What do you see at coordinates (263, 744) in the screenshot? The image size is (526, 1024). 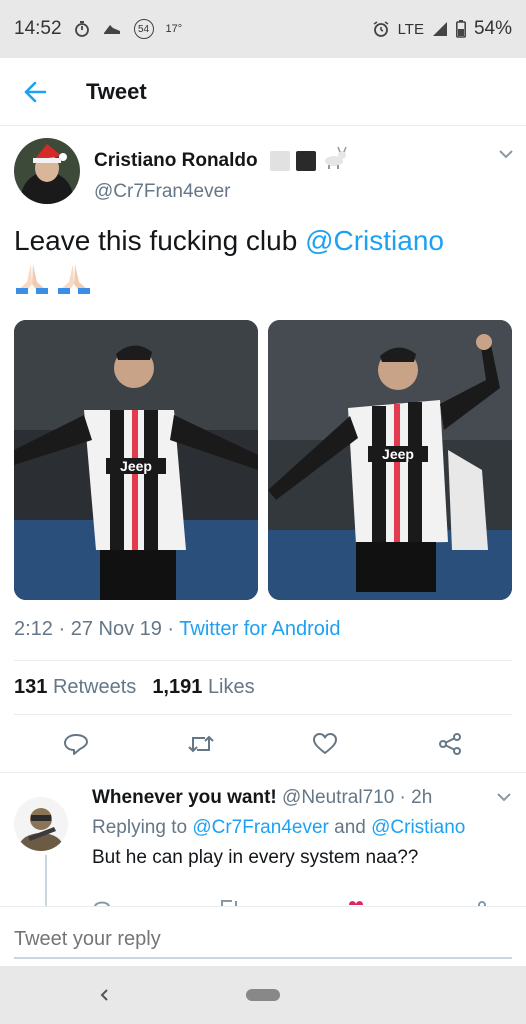 I see `tweet-actions` at bounding box center [263, 744].